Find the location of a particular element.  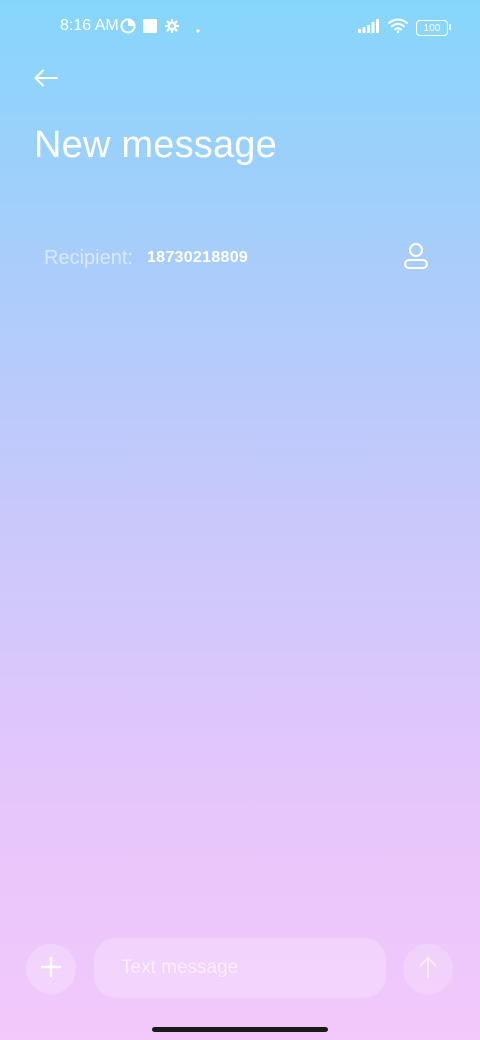

status-left-icons is located at coordinates (160, 28).